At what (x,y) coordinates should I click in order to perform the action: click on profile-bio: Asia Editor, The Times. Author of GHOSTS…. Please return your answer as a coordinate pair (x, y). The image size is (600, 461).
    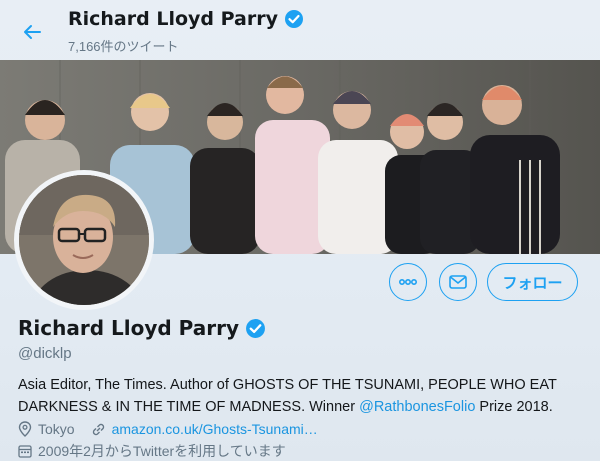
    Looking at the image, I should click on (303, 396).